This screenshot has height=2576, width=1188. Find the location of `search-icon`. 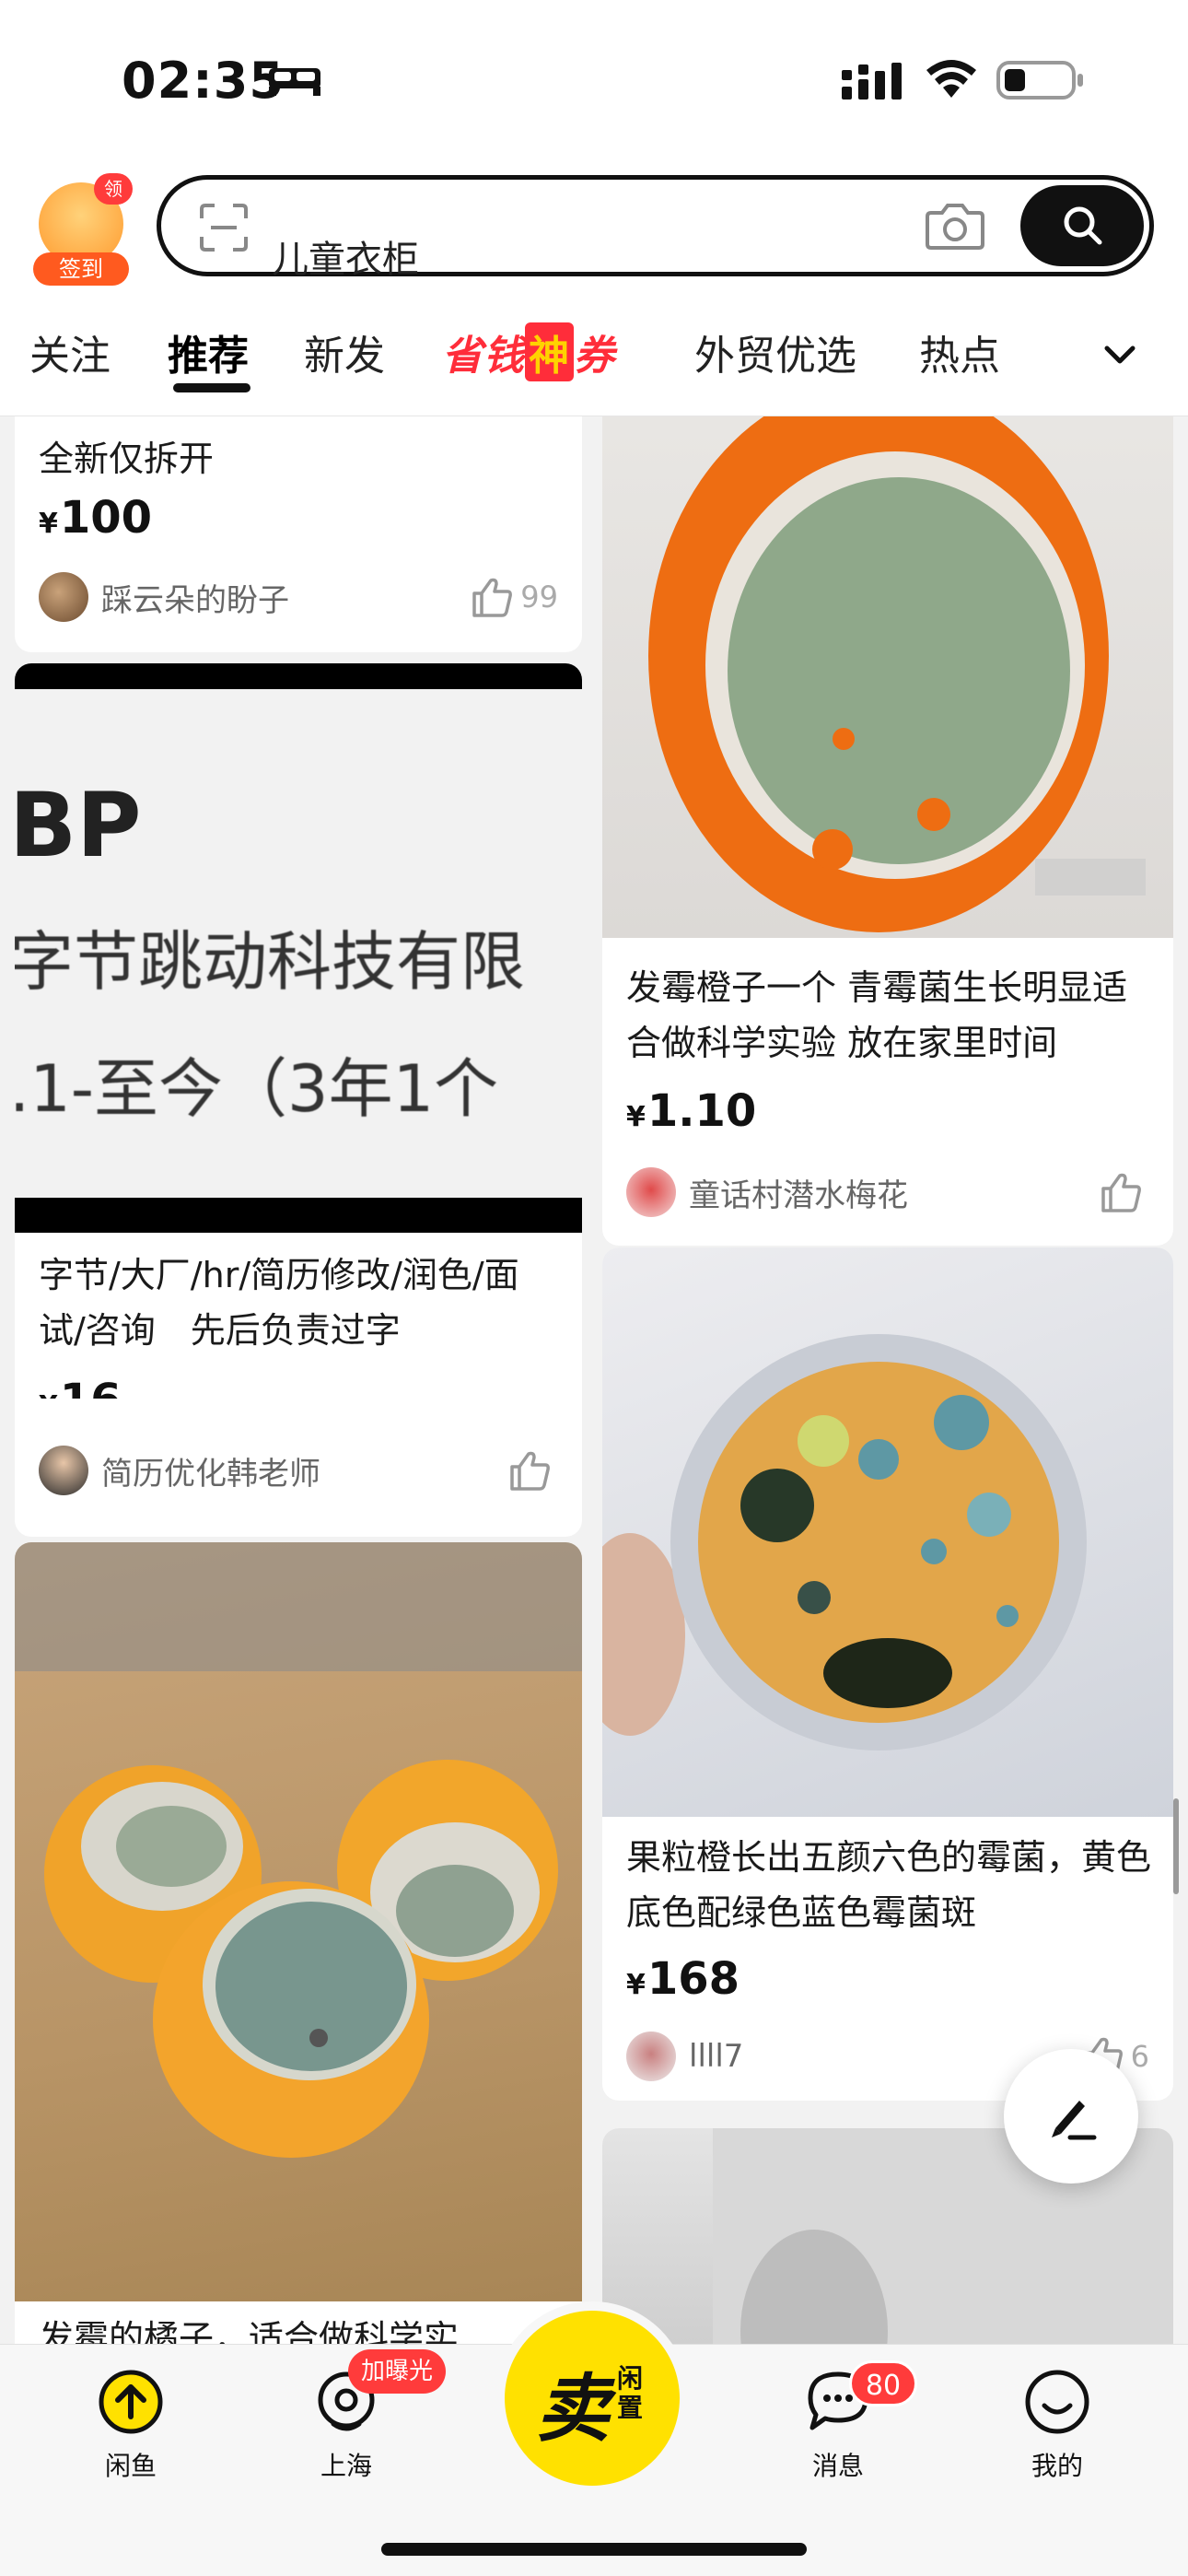

search-icon is located at coordinates (1083, 225).